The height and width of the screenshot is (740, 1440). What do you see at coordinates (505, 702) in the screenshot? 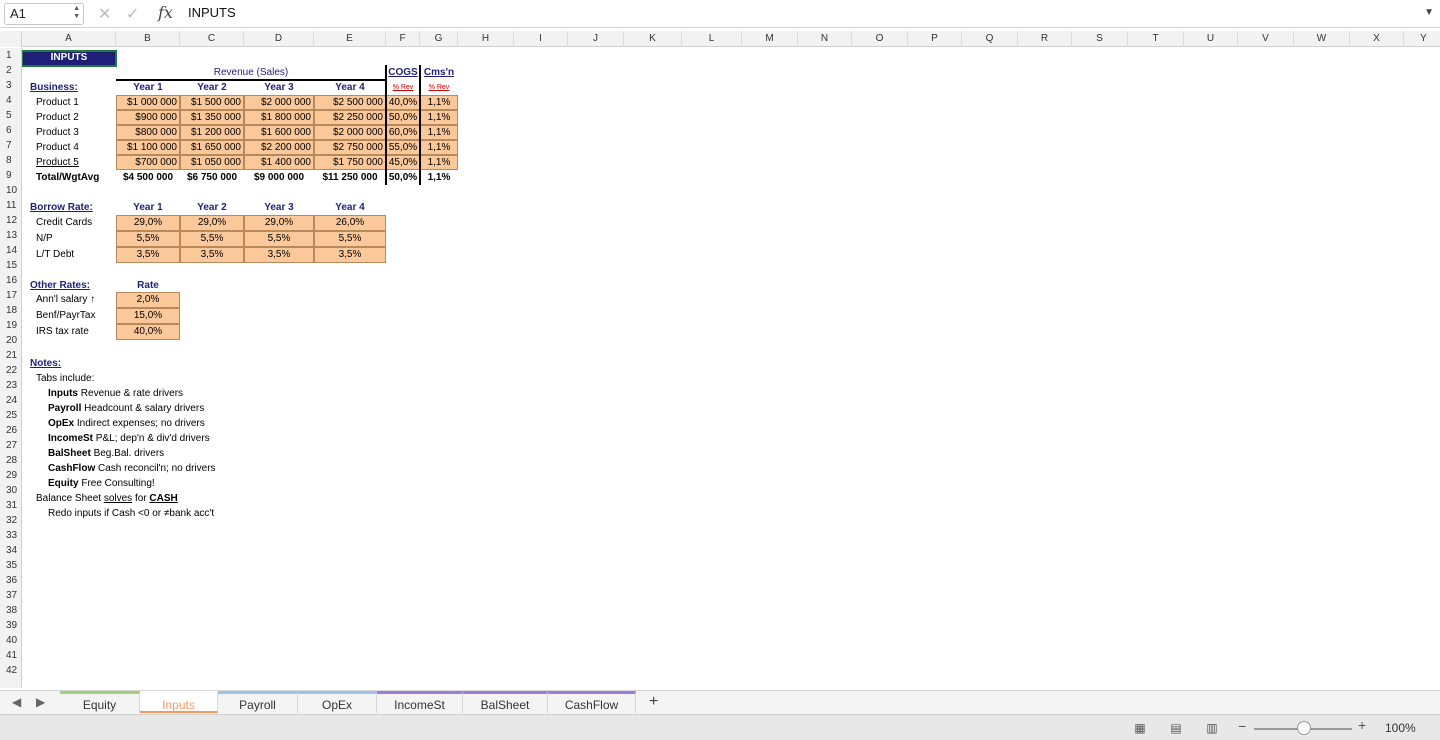
I see `tab-balsheet: BalSheet` at bounding box center [505, 702].